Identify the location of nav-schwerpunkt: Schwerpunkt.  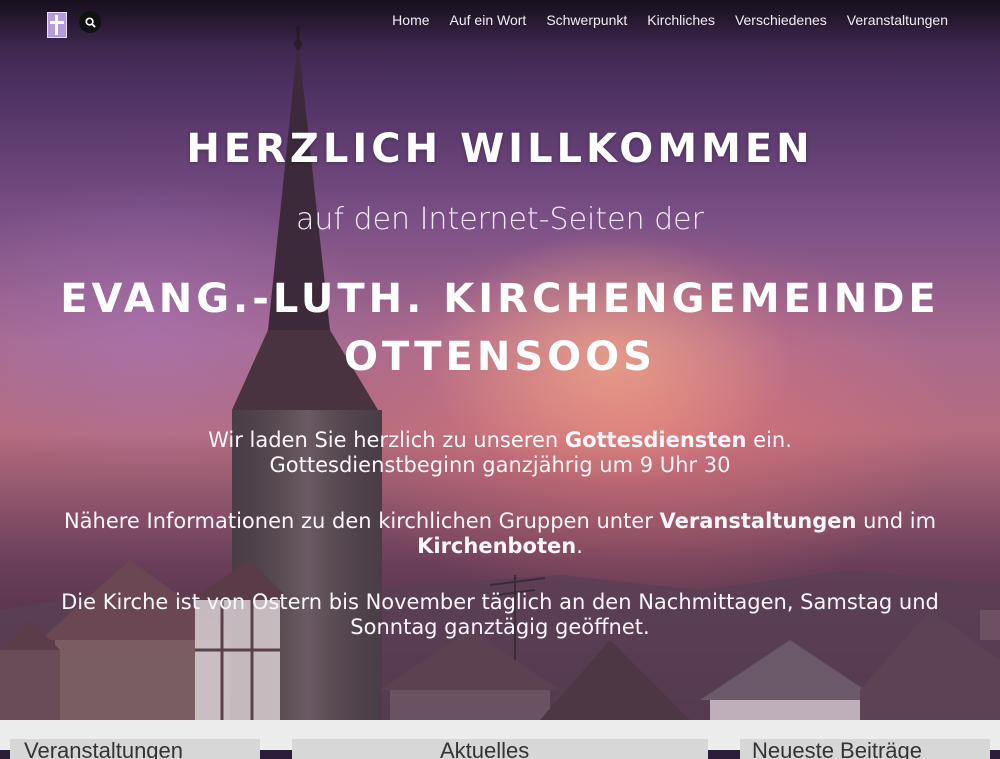
(586, 20).